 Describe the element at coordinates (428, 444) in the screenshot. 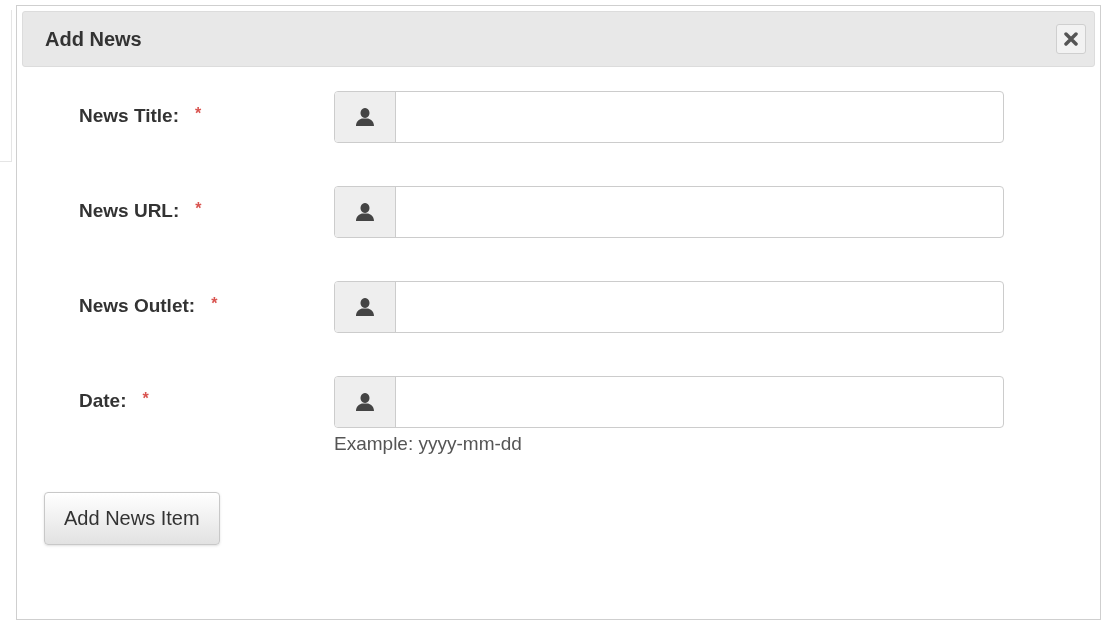

I see `help-text: Example: yyyy-mm-dd` at that location.